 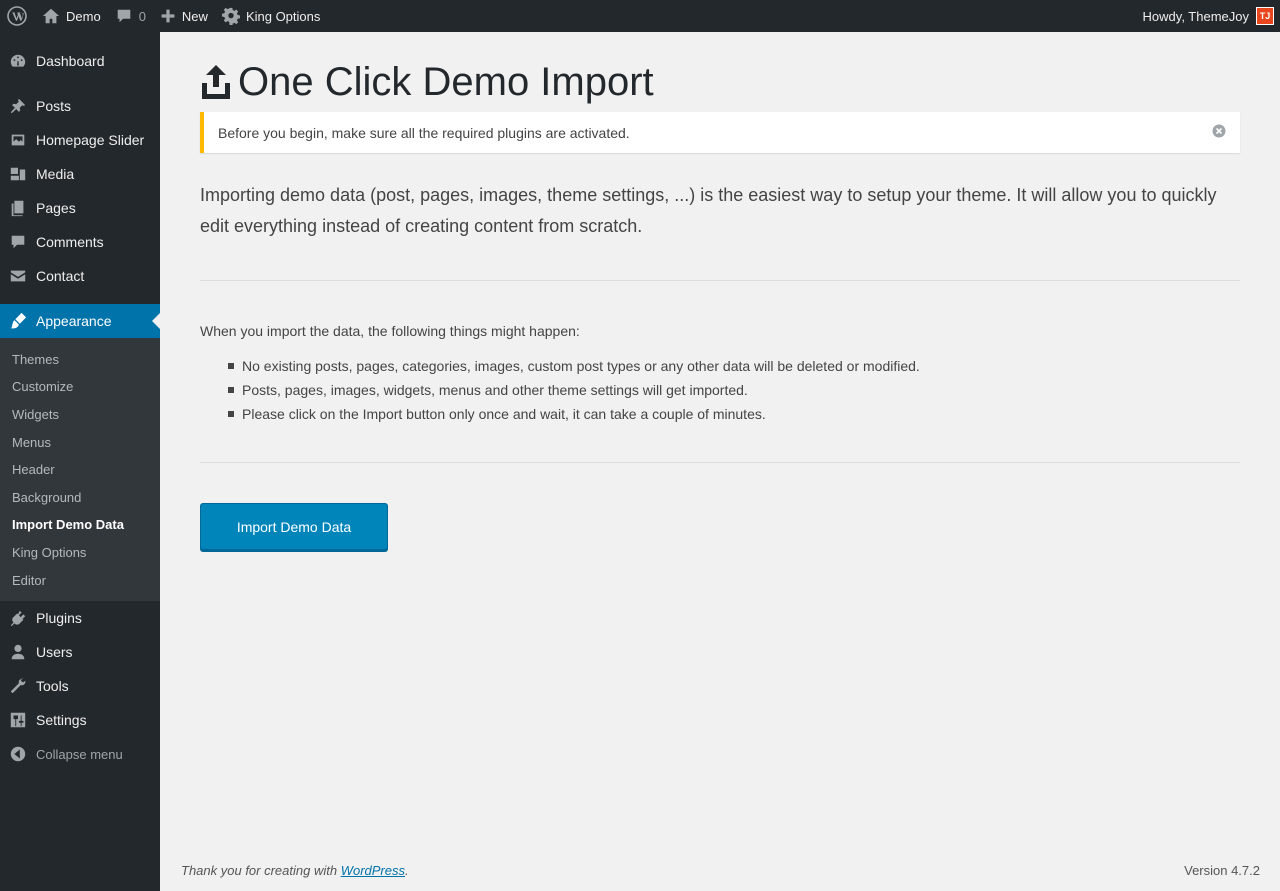 I want to click on sidebar-item-media: Media, so click(x=80, y=174).